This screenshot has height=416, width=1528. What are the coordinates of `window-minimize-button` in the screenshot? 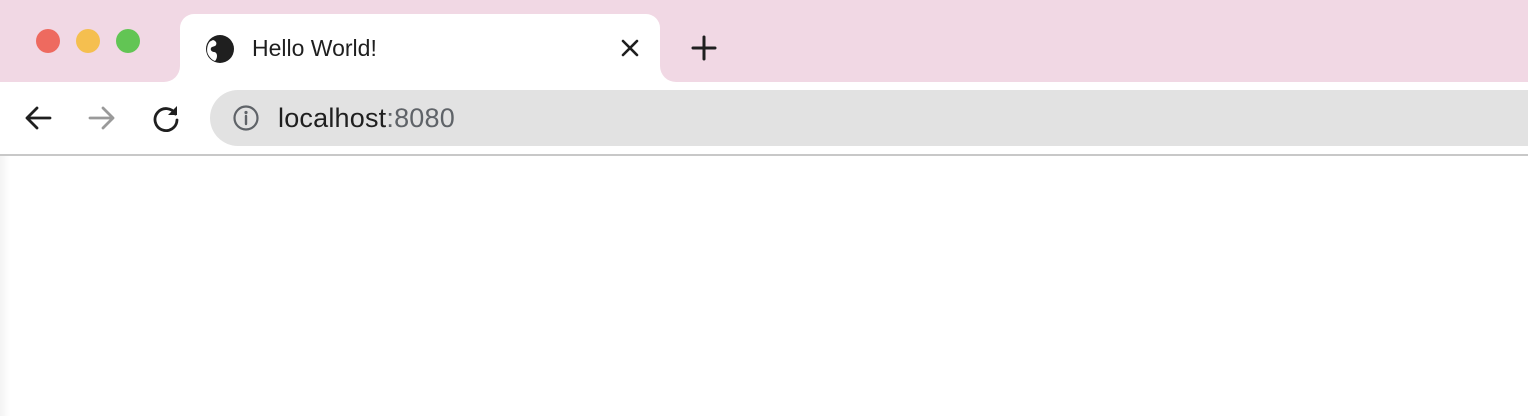 It's located at (88, 41).